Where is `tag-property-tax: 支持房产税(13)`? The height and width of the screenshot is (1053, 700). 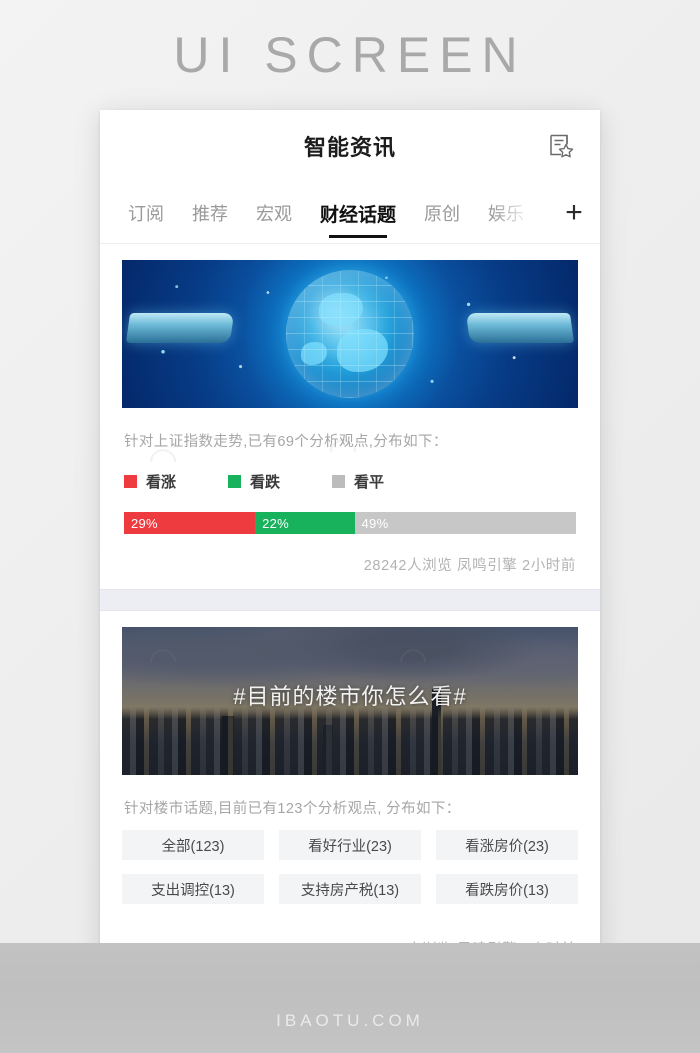
tag-property-tax: 支持房产税(13) is located at coordinates (350, 889).